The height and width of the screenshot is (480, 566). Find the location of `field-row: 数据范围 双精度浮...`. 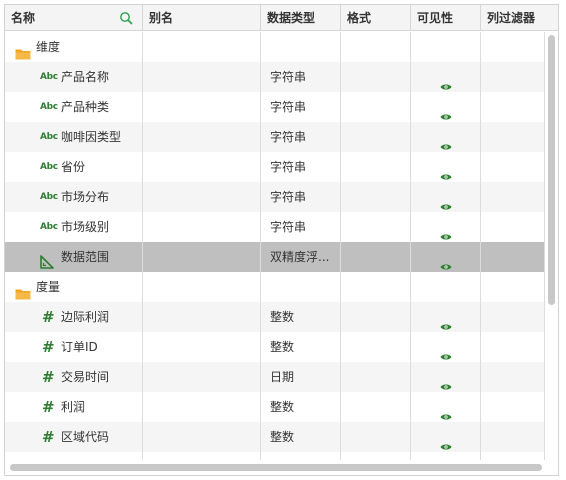

field-row: 数据范围 双精度浮... is located at coordinates (275, 257).